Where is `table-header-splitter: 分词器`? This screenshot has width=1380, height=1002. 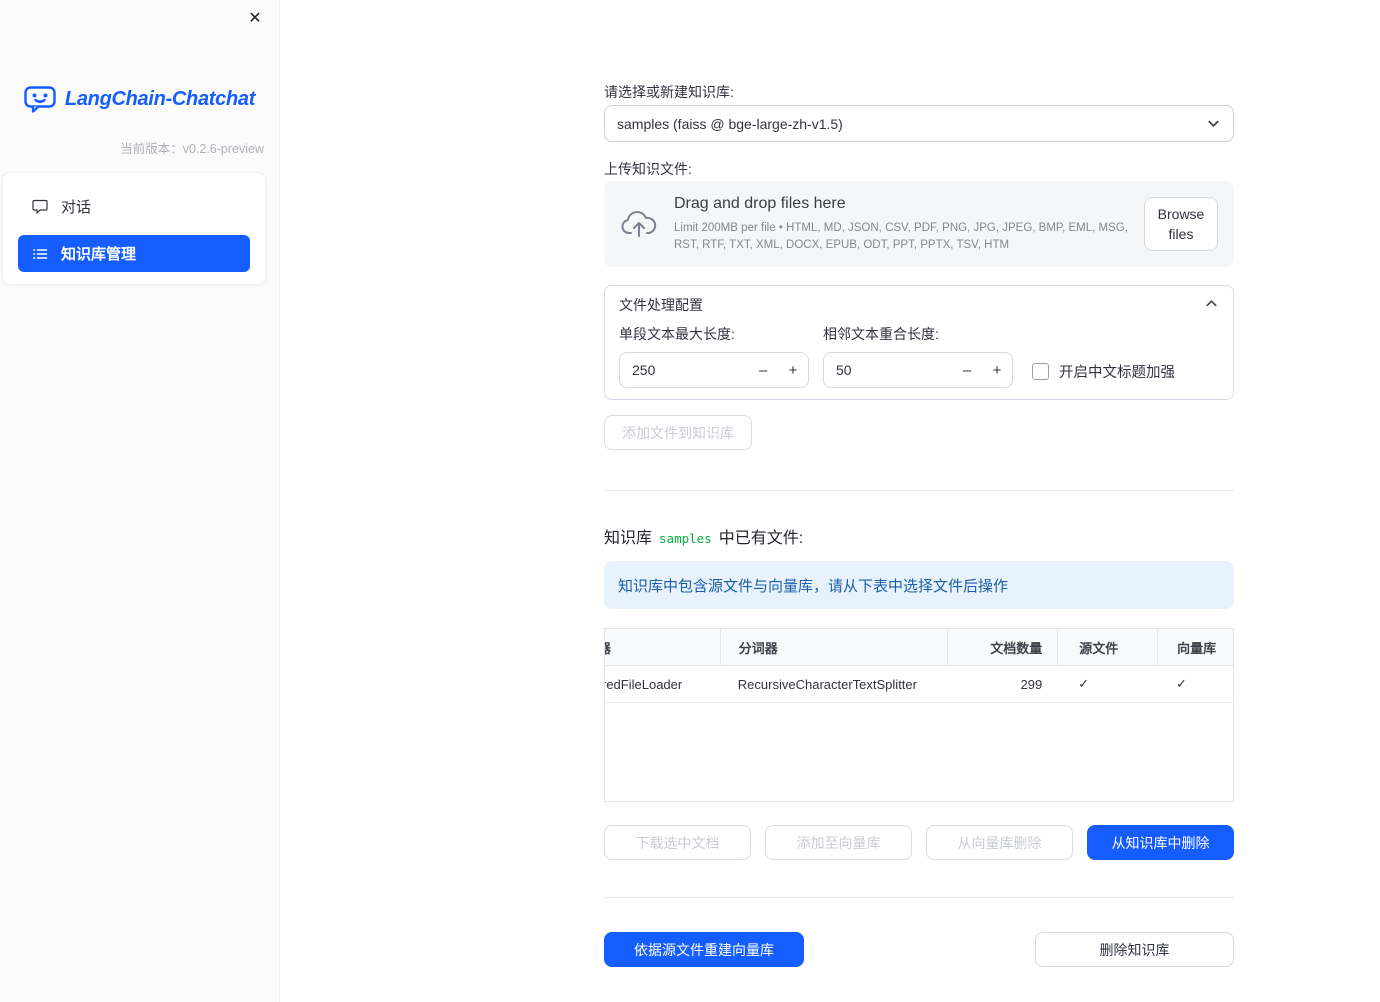
table-header-splitter: 分词器 is located at coordinates (833, 647).